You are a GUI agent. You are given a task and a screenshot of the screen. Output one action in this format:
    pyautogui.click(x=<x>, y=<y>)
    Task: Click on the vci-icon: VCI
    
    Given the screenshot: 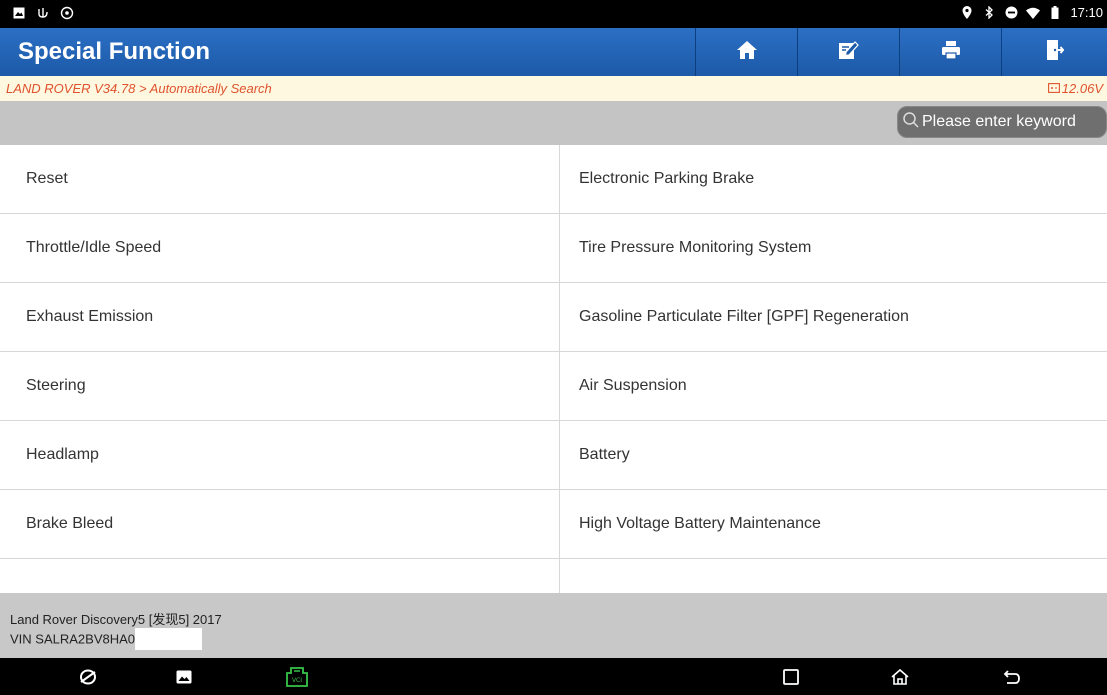 What is the action you would take?
    pyautogui.click(x=297, y=677)
    